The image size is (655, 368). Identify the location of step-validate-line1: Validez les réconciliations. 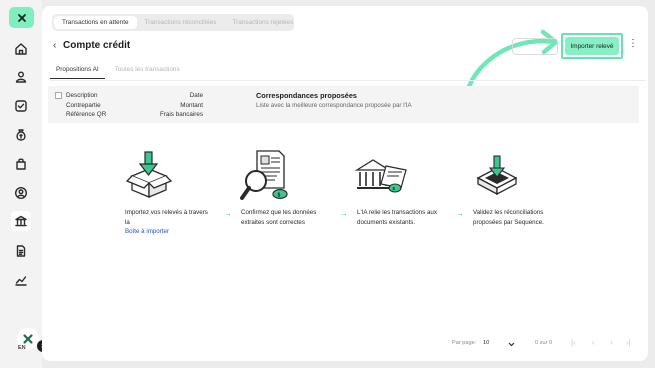
(508, 212).